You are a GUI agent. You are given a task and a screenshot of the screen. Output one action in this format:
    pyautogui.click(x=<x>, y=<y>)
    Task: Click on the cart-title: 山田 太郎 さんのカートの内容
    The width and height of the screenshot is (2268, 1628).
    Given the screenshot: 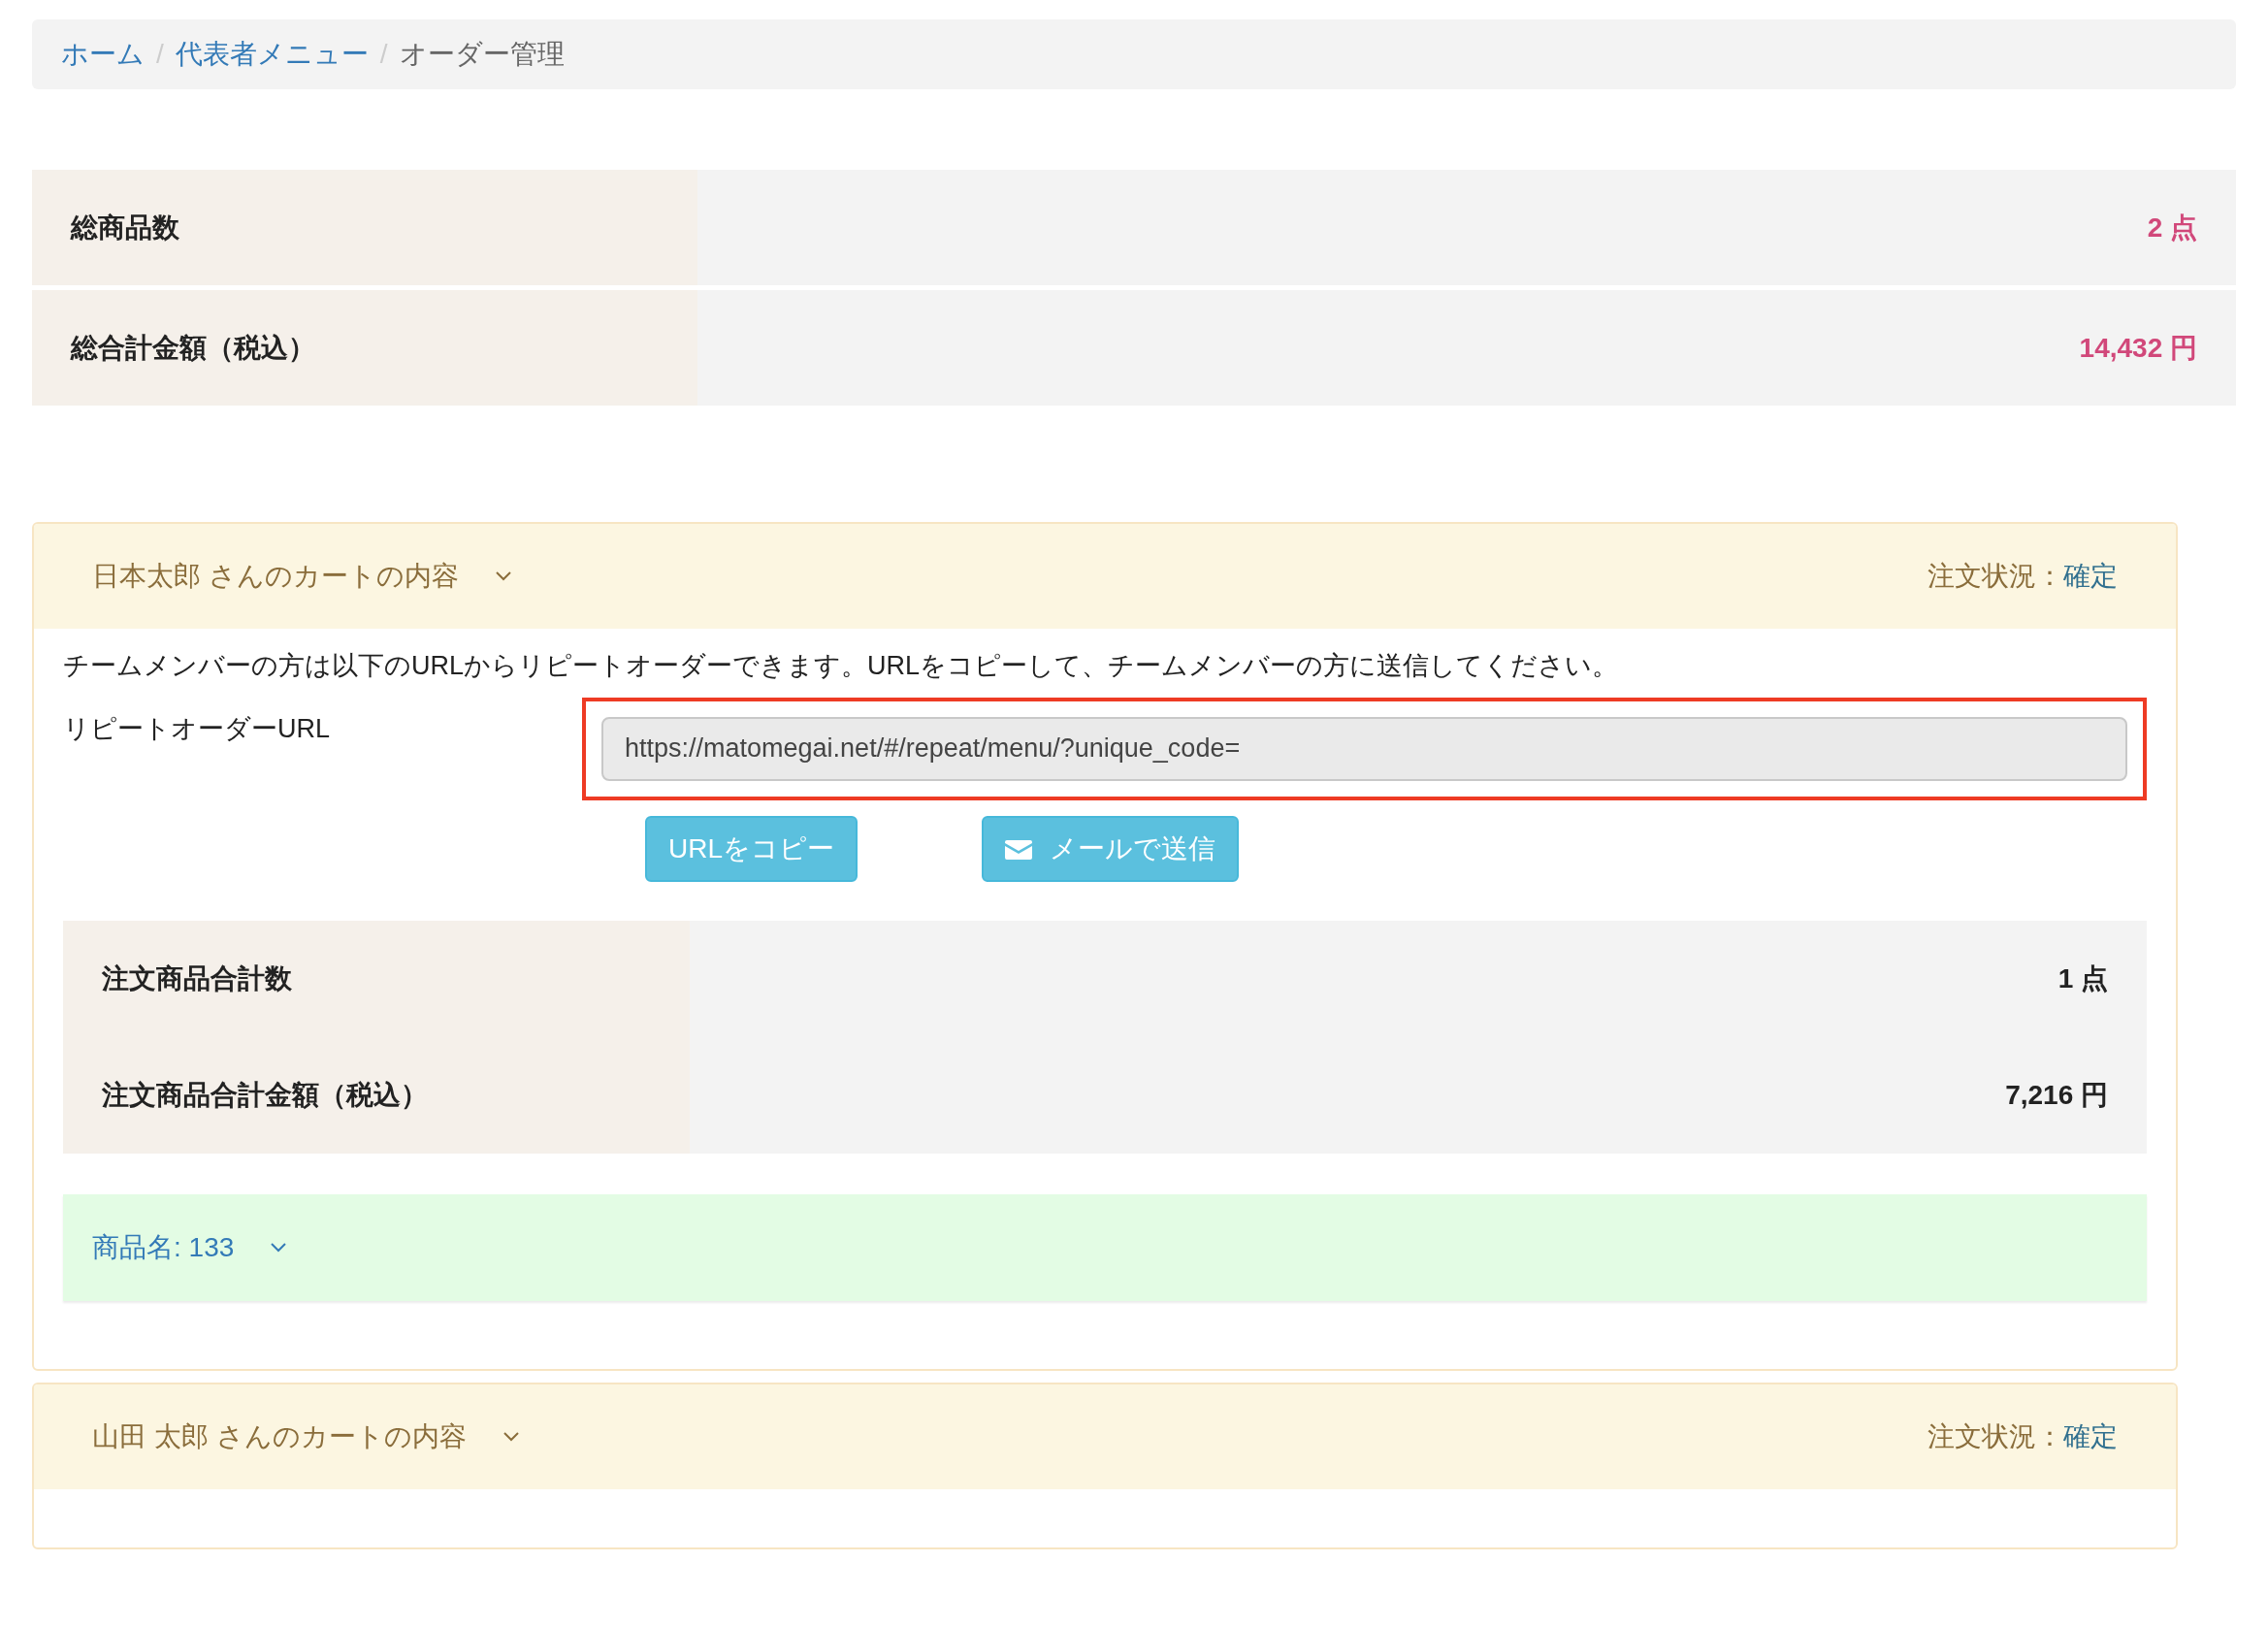 What is the action you would take?
    pyautogui.click(x=279, y=1436)
    